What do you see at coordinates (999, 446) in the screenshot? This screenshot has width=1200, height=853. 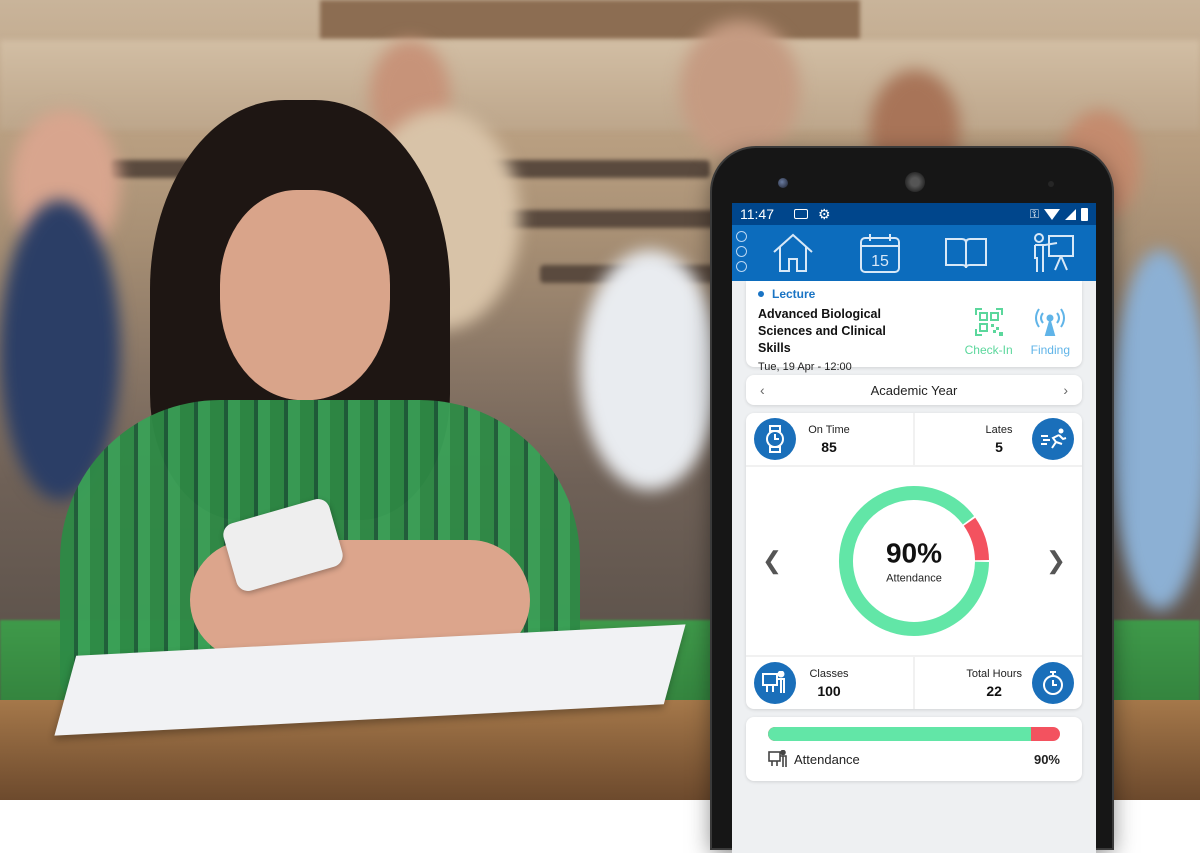 I see `lates-value: 5` at bounding box center [999, 446].